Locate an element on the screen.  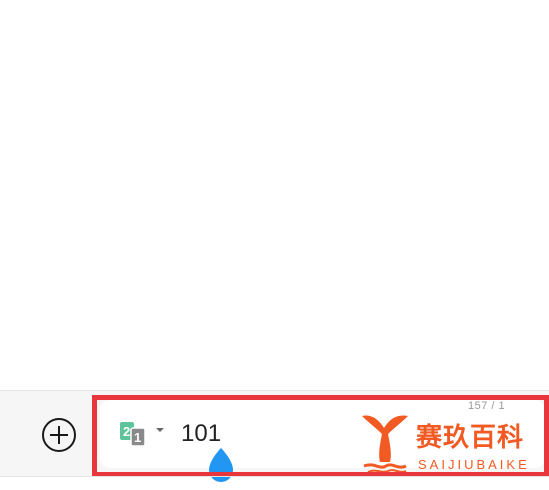
whale-tail-logo-icon is located at coordinates (385, 444).